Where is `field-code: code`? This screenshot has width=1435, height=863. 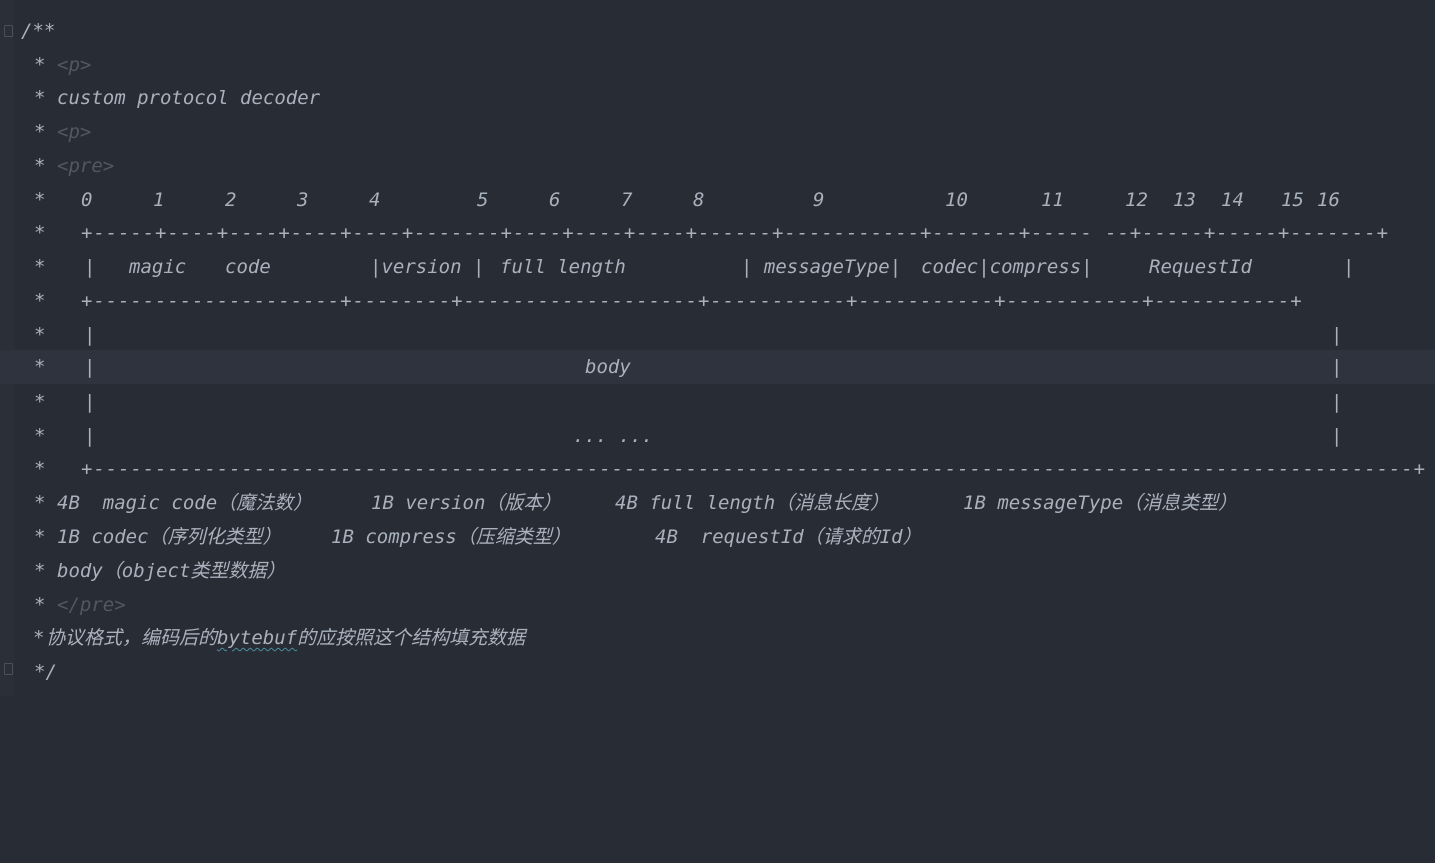
field-code: code is located at coordinates (248, 267).